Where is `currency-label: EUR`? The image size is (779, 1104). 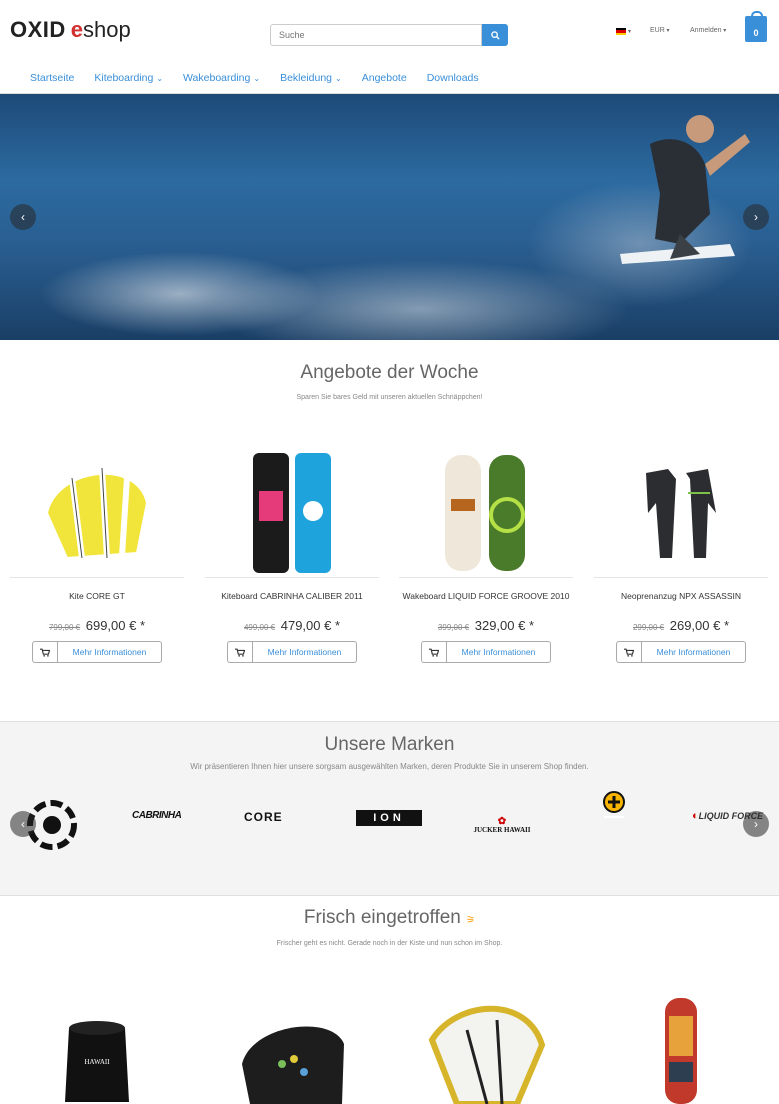 currency-label: EUR is located at coordinates (657, 30).